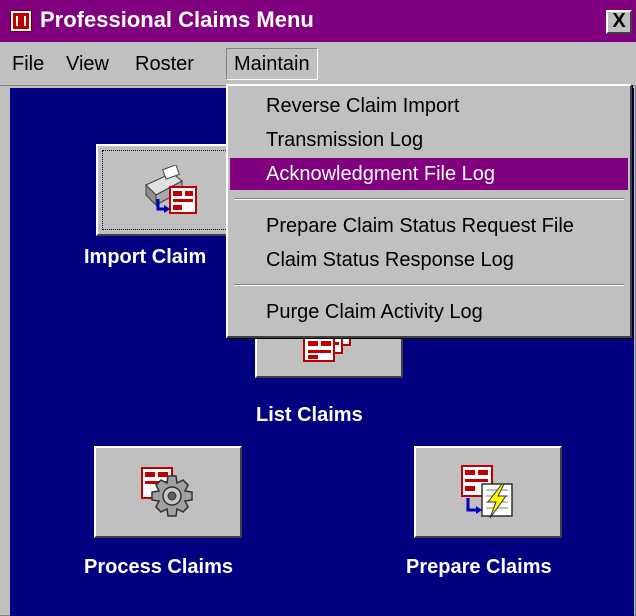 This screenshot has height=616, width=636. I want to click on import-claims-icon, so click(171, 189).